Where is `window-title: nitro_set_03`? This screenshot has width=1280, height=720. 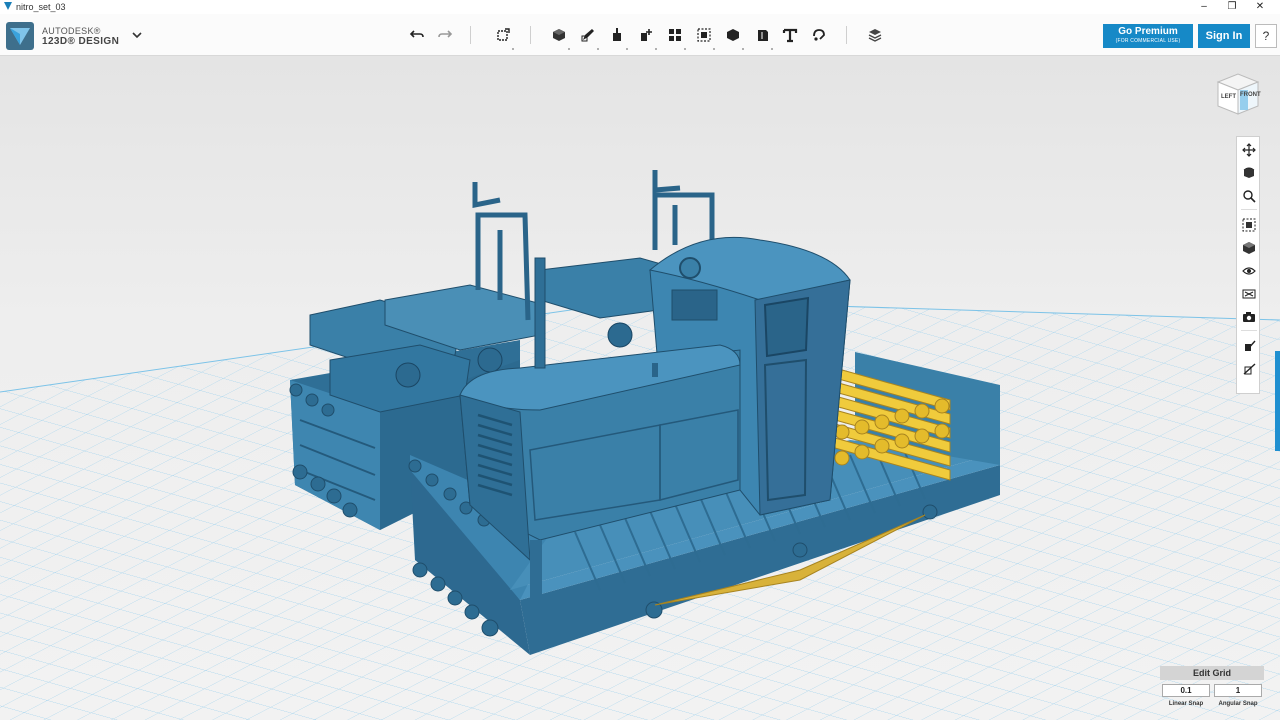
window-title: nitro_set_03 is located at coordinates (41, 7).